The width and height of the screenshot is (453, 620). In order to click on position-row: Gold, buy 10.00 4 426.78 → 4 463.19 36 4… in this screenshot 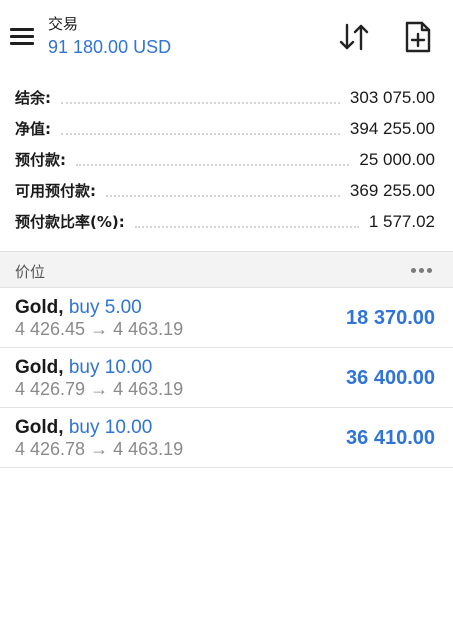, I will do `click(226, 438)`.